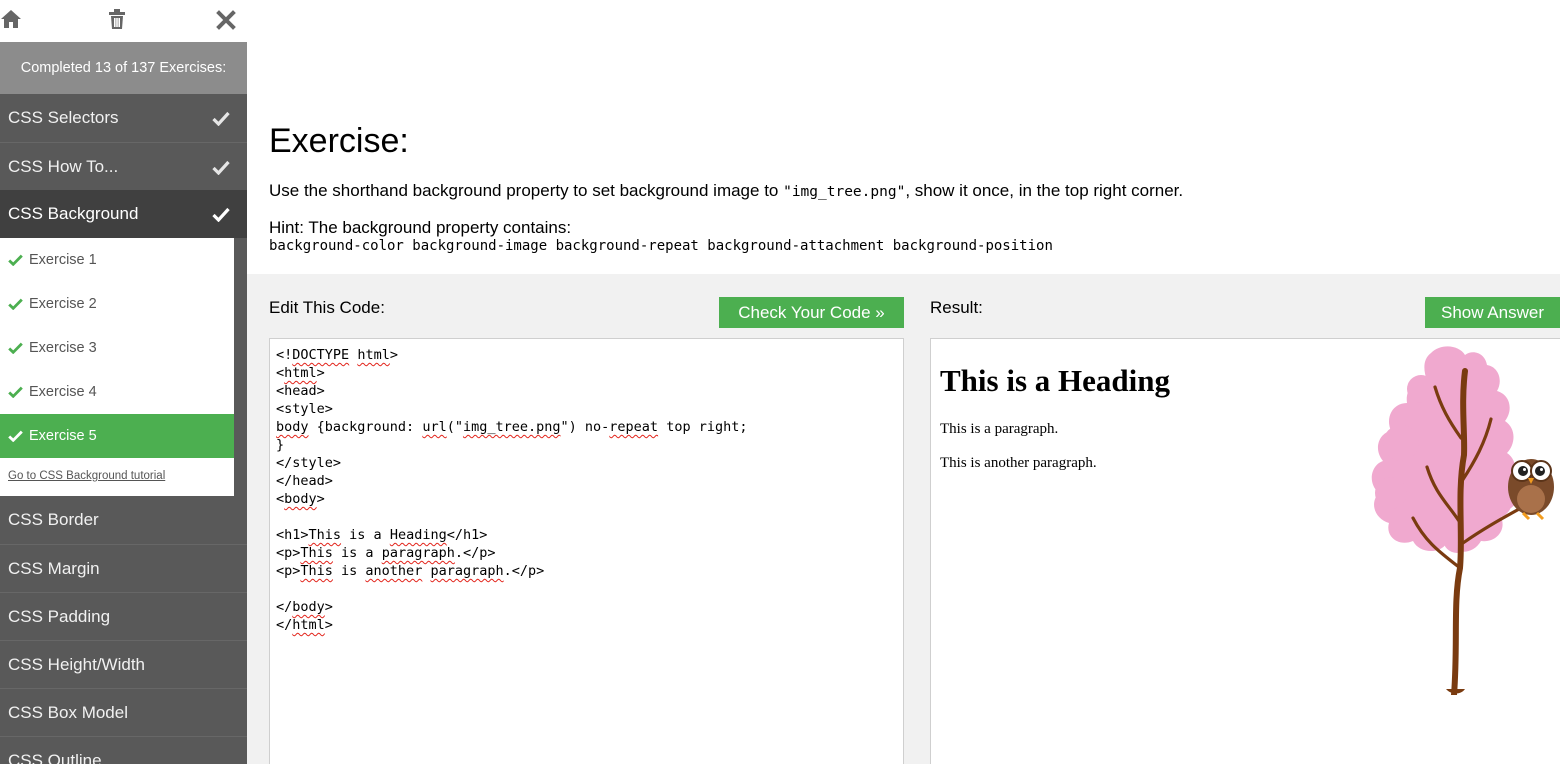 The width and height of the screenshot is (1560, 764). Describe the element at coordinates (1492, 312) in the screenshot. I see `show-answer-button: Show Answer` at that location.